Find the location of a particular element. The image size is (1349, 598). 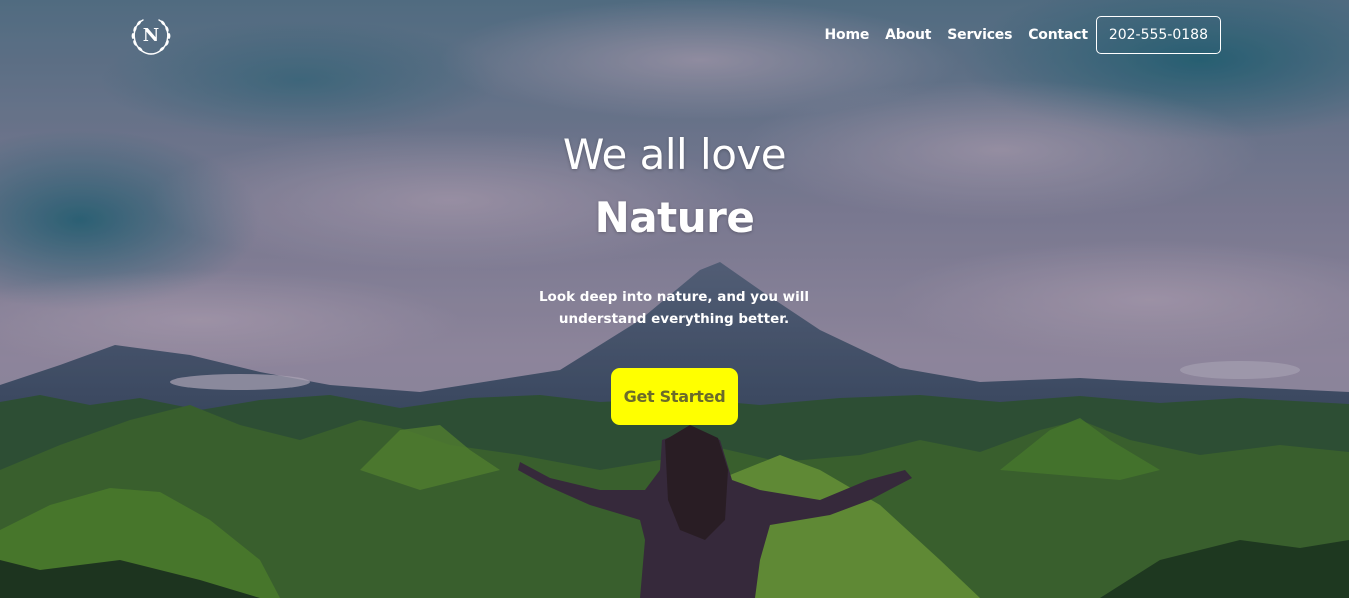

nav-link-about: About is located at coordinates (908, 35).